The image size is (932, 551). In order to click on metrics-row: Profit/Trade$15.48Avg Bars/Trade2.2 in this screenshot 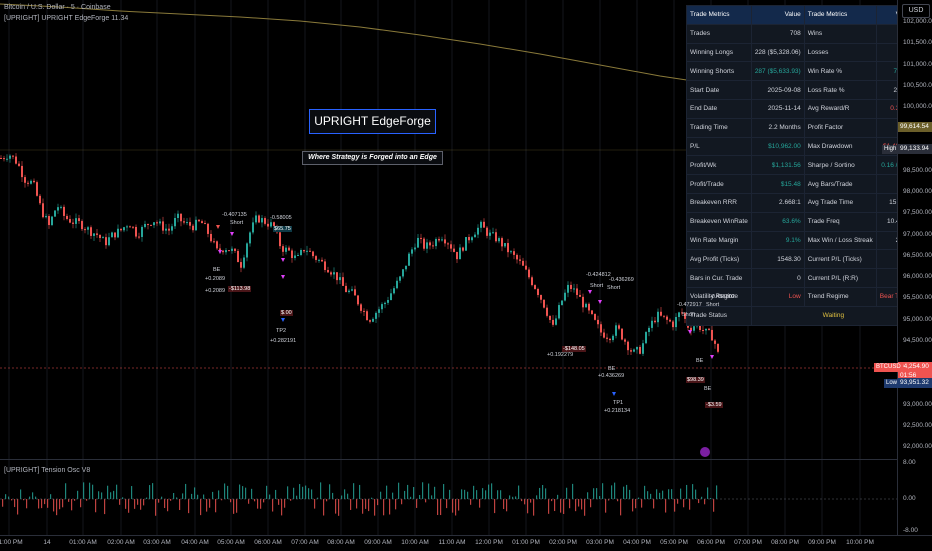, I will do `click(801, 184)`.